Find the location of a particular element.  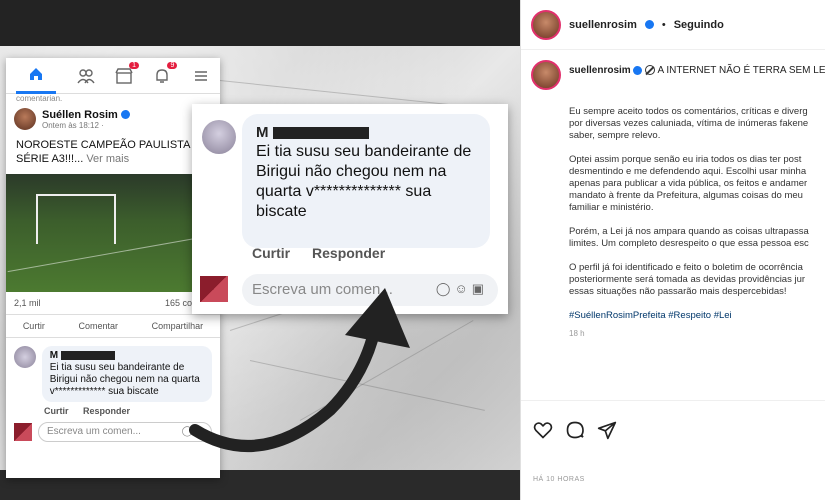

prohibited-icon is located at coordinates (650, 70).